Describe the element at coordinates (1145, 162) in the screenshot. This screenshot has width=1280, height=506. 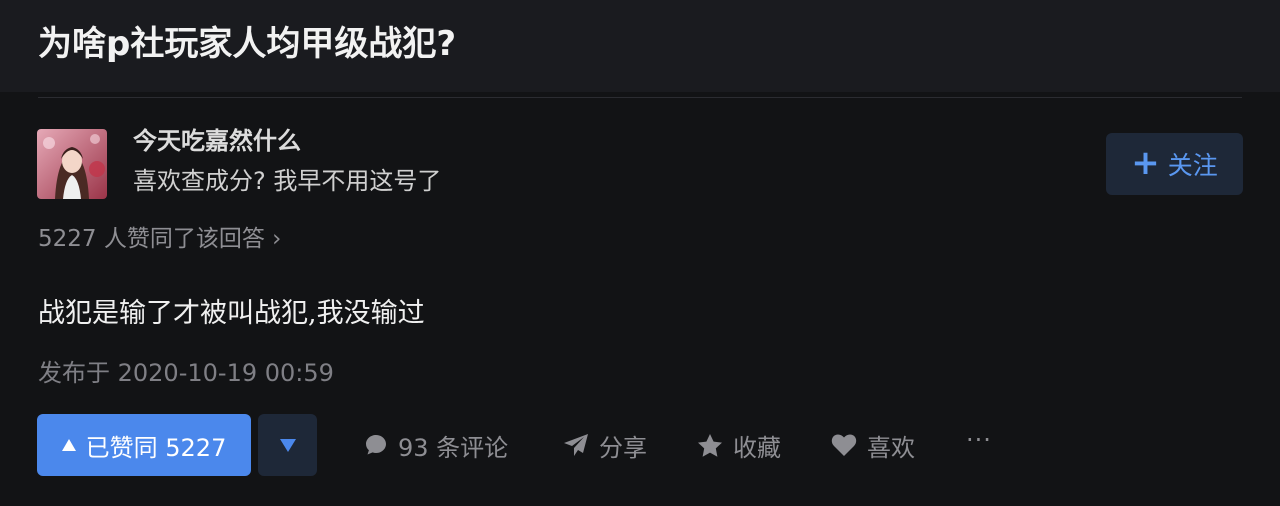
I see `plus-icon: +` at that location.